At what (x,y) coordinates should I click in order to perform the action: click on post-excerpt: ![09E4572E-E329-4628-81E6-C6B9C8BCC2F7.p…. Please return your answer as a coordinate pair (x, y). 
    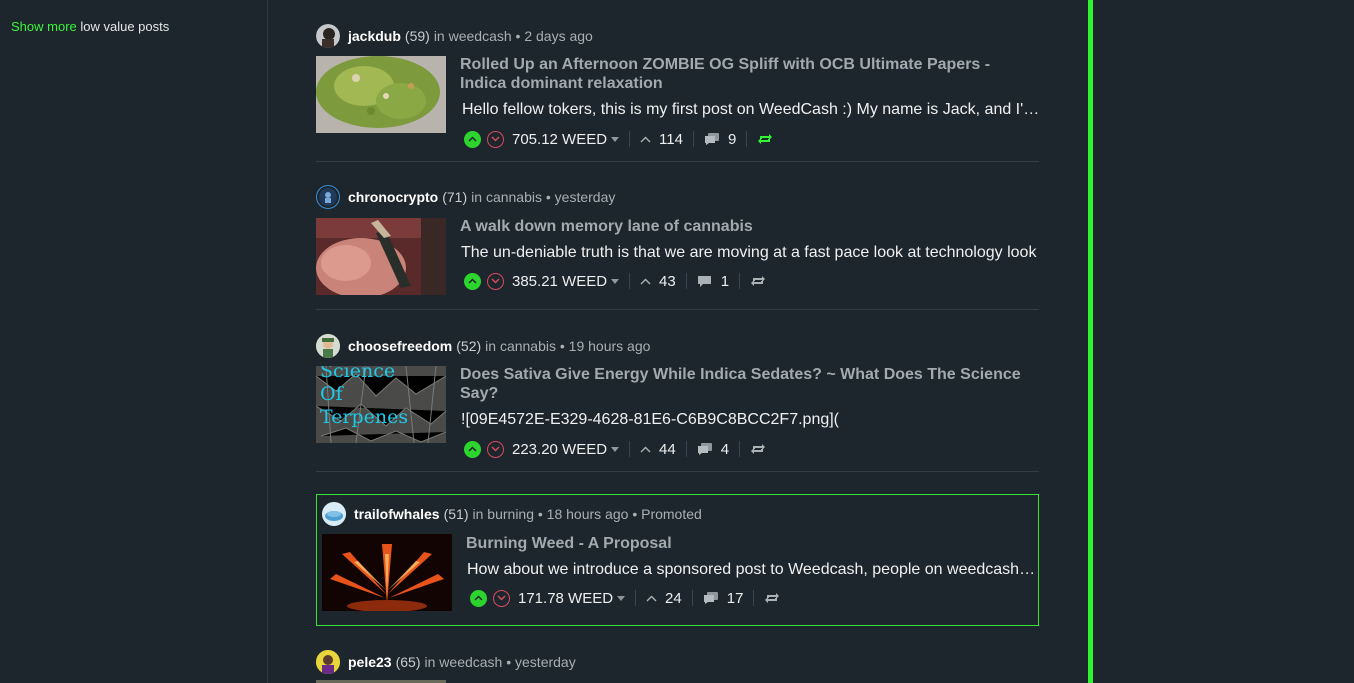
    Looking at the image, I should click on (750, 420).